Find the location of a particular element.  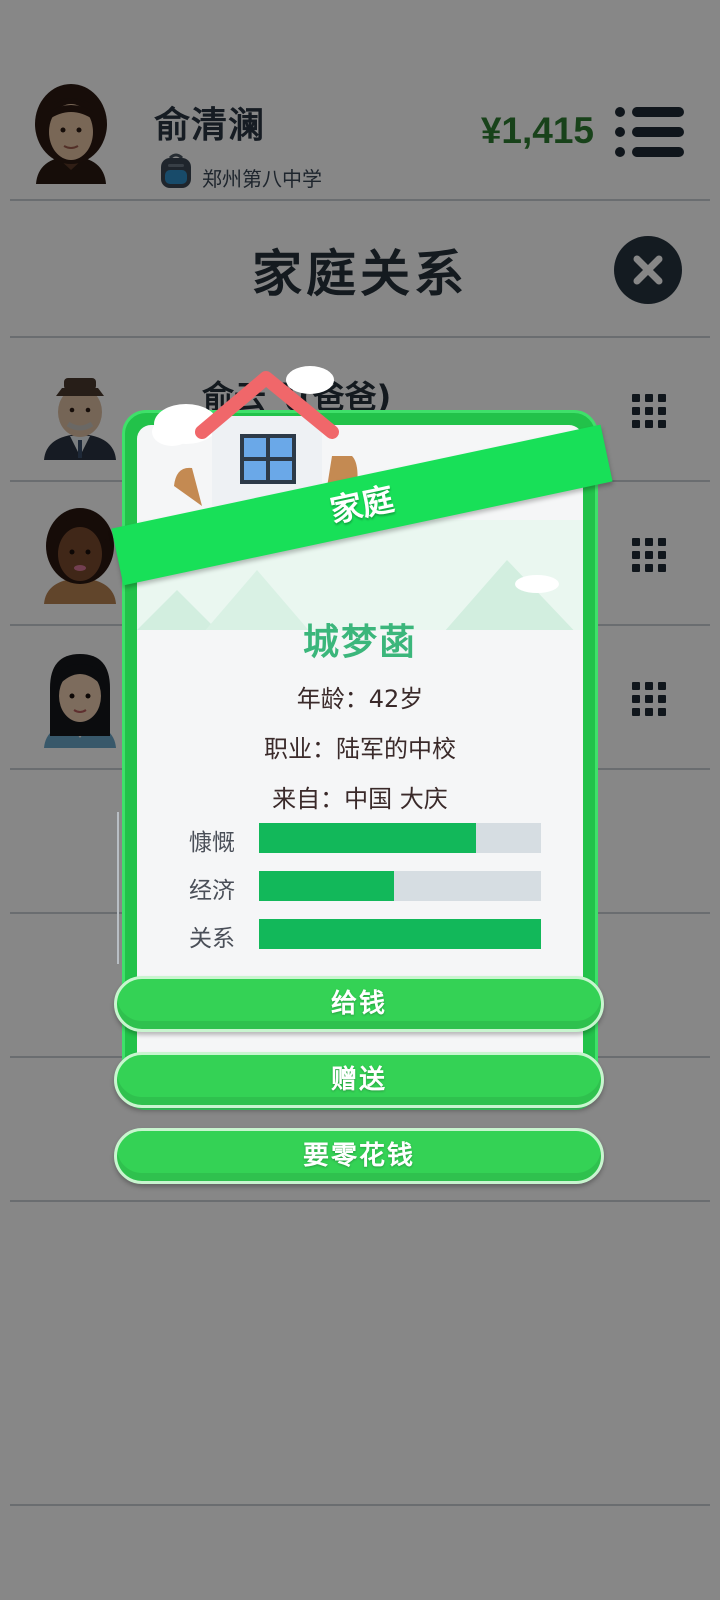

stat-bar-relationship is located at coordinates (400, 934).